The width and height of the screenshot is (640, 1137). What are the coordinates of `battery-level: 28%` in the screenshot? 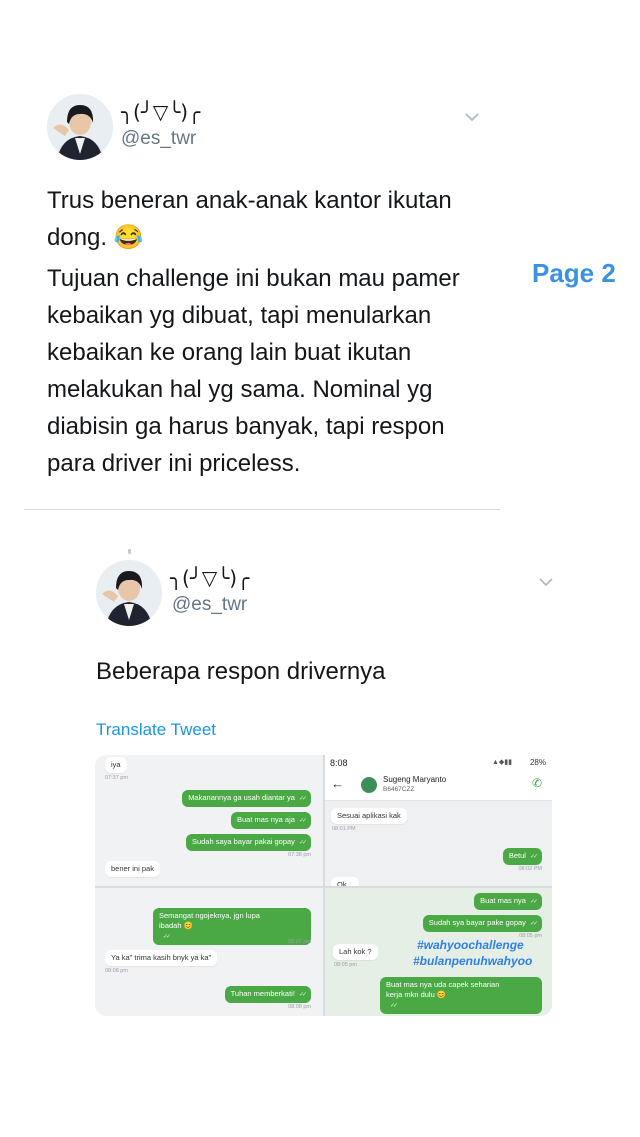 It's located at (537, 762).